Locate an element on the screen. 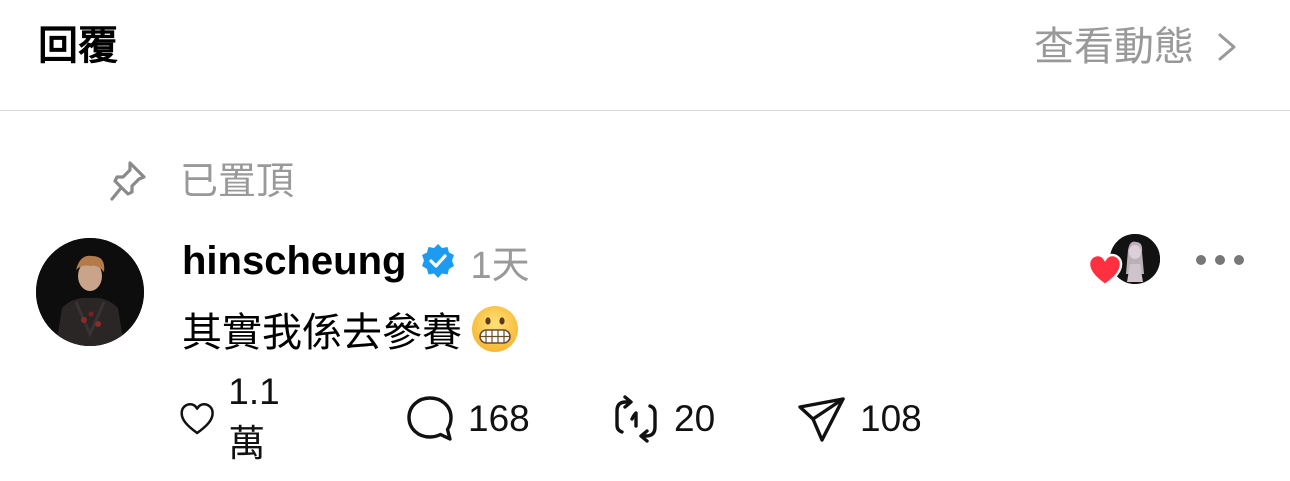 This screenshot has height=481, width=1290. username: hinscheung is located at coordinates (294, 261).